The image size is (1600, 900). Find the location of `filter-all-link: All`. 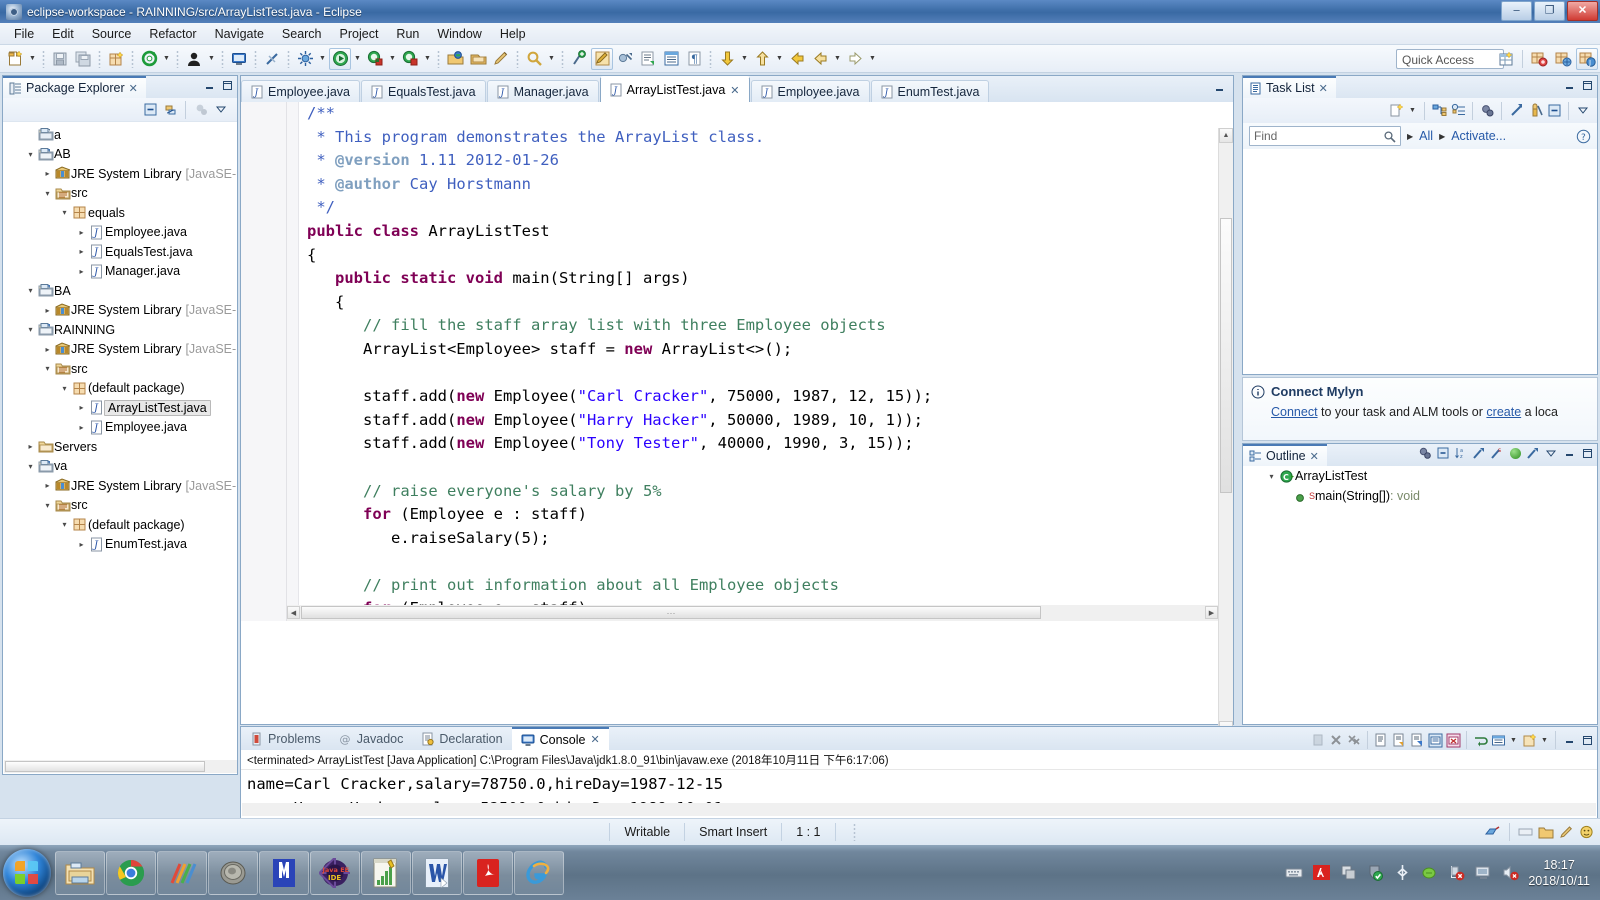

filter-all-link: All is located at coordinates (1426, 136).